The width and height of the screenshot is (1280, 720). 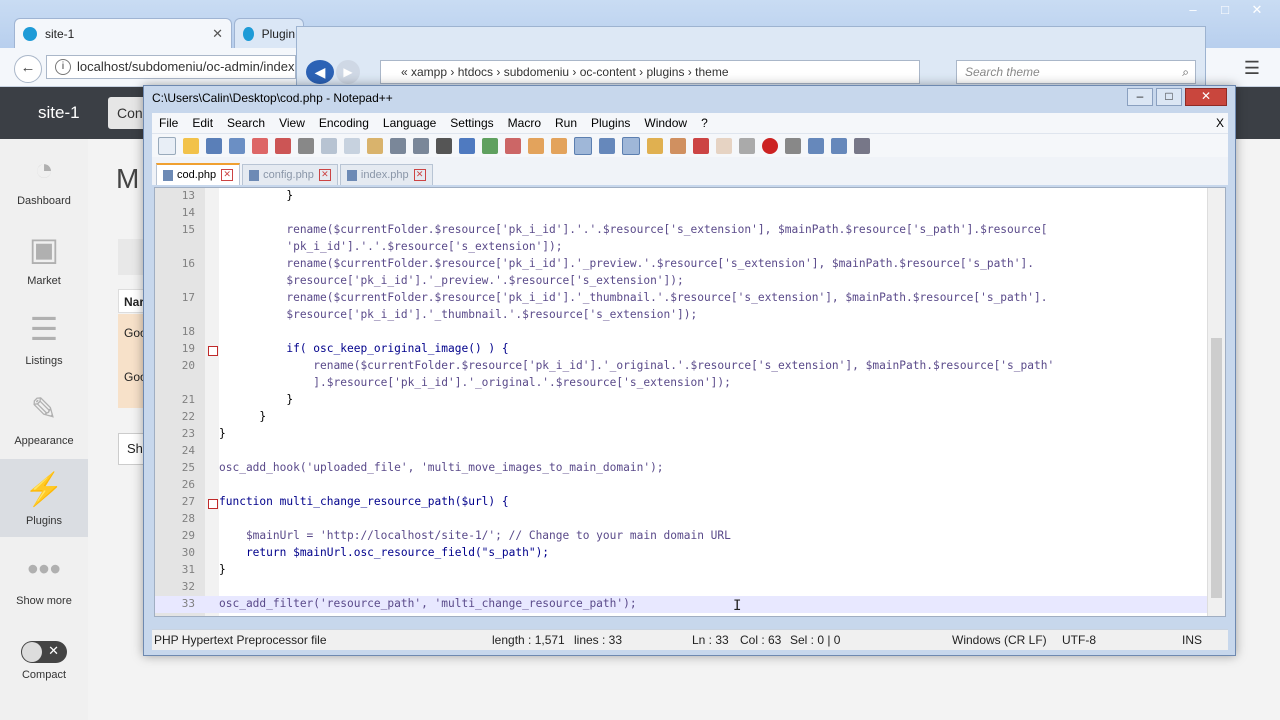 What do you see at coordinates (283, 145) in the screenshot?
I see `close-all-icon` at bounding box center [283, 145].